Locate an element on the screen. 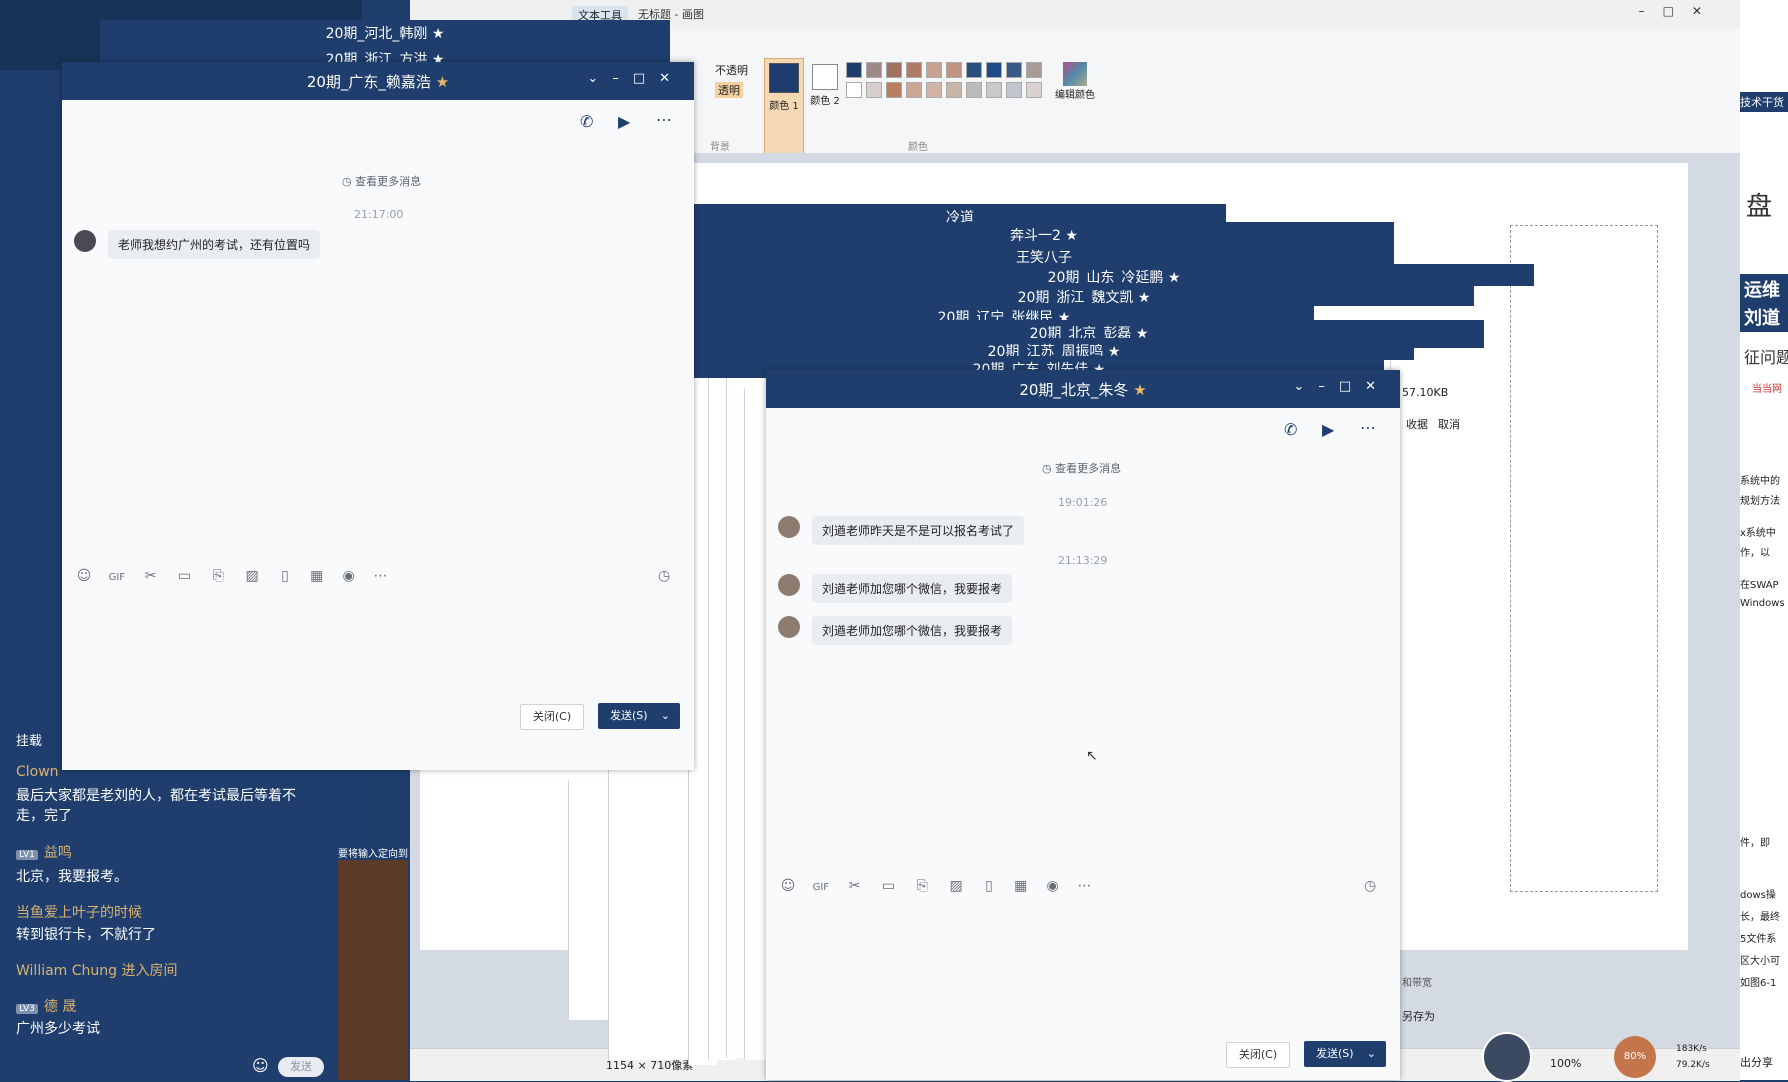 The image size is (1788, 1082). article-line: 系统中的 is located at coordinates (1760, 481).